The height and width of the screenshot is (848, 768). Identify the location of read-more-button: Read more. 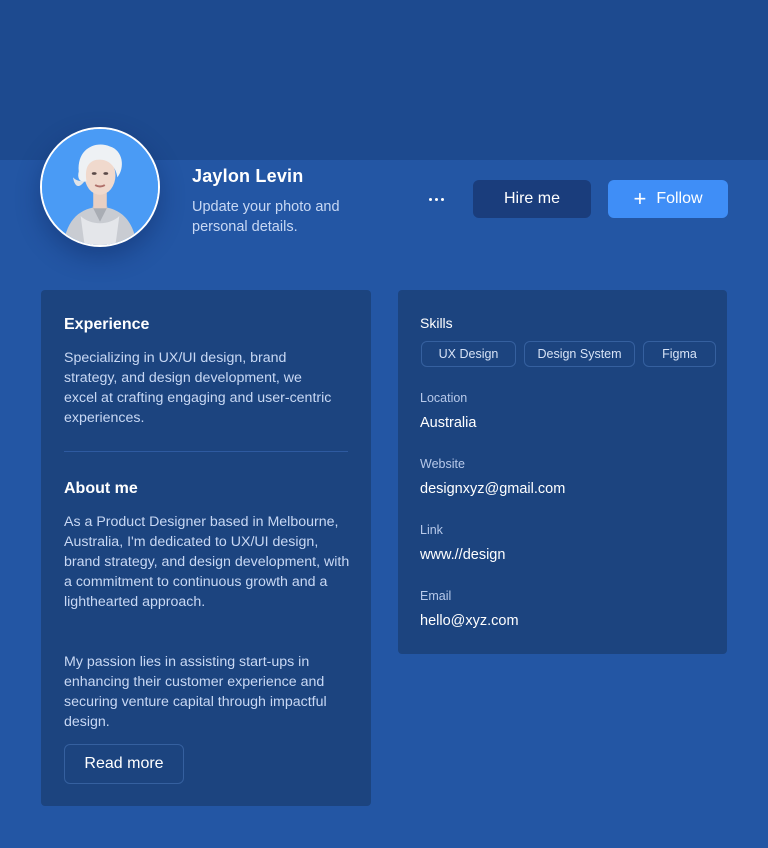
(124, 764).